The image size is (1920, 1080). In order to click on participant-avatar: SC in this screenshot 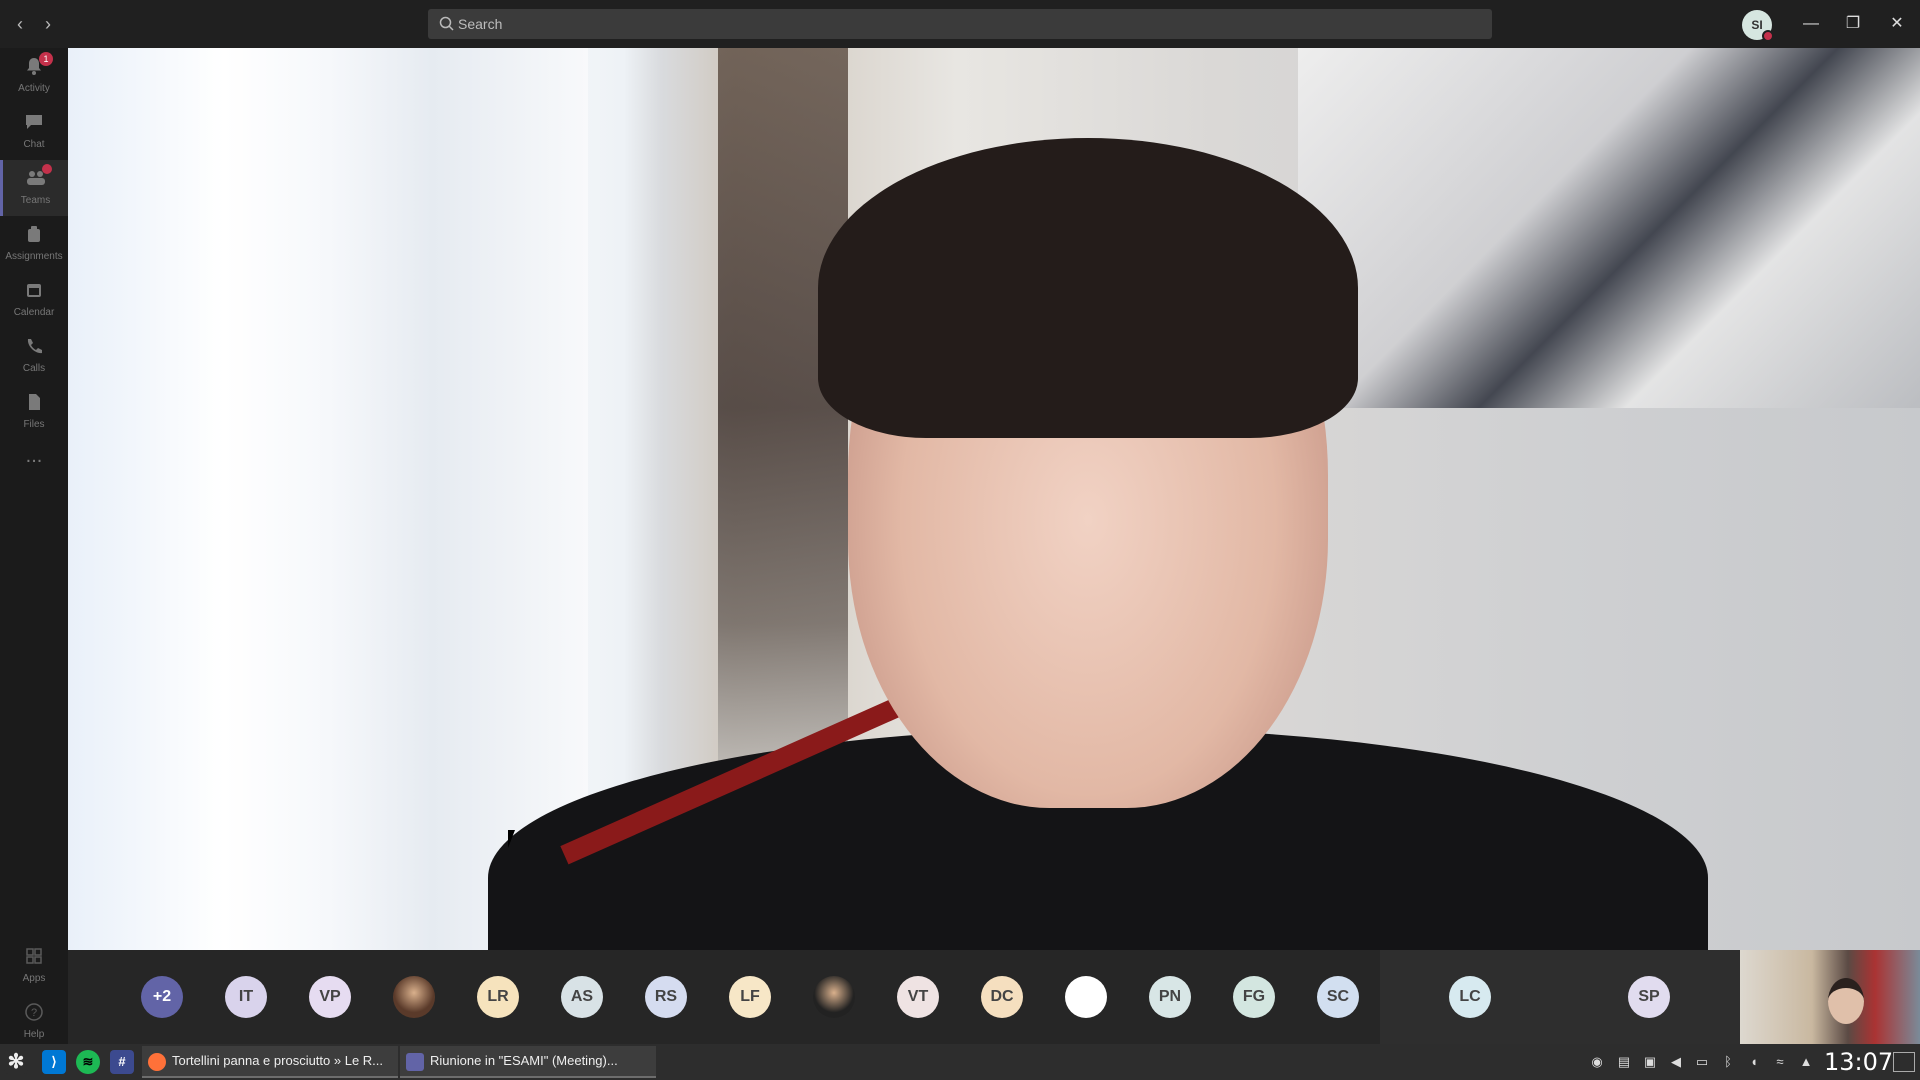, I will do `click(1338, 997)`.